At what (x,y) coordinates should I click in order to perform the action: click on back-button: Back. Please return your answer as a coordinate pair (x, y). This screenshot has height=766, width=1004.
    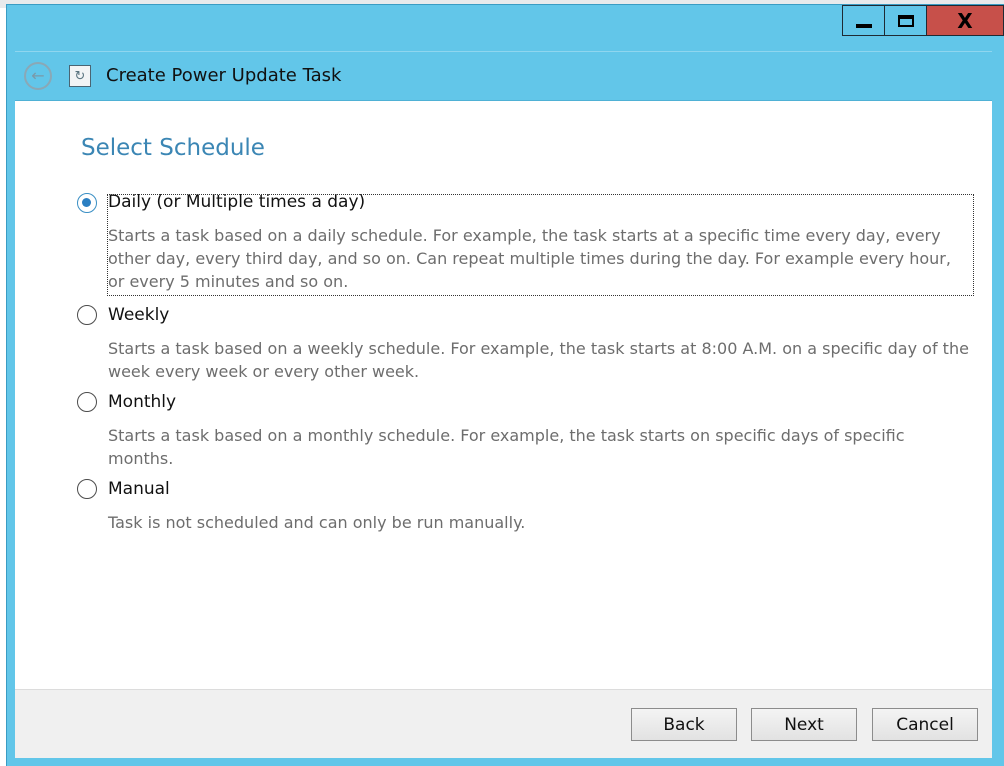
    Looking at the image, I should click on (684, 724).